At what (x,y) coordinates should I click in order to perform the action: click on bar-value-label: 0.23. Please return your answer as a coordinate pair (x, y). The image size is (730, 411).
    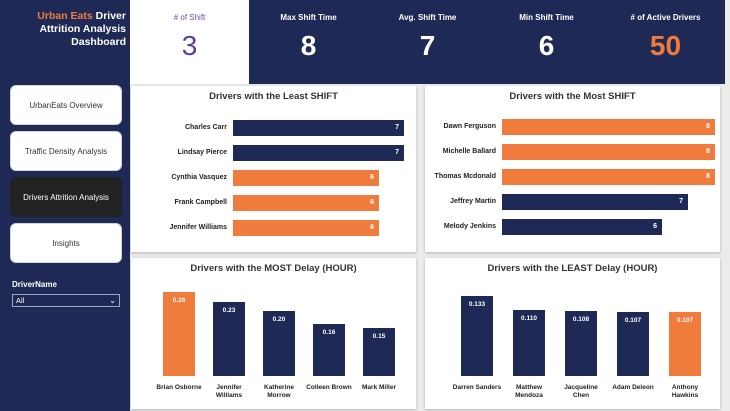
    Looking at the image, I should click on (229, 310).